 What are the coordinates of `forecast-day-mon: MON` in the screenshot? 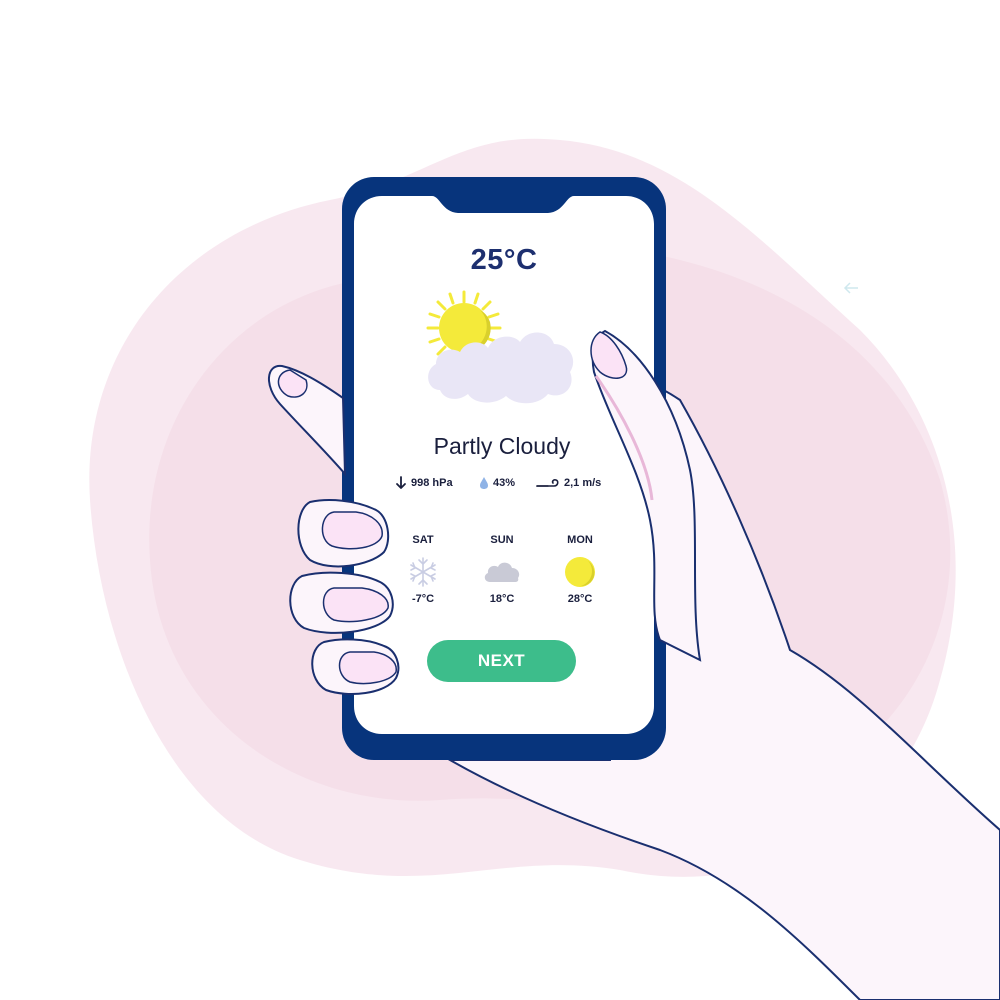 It's located at (580, 540).